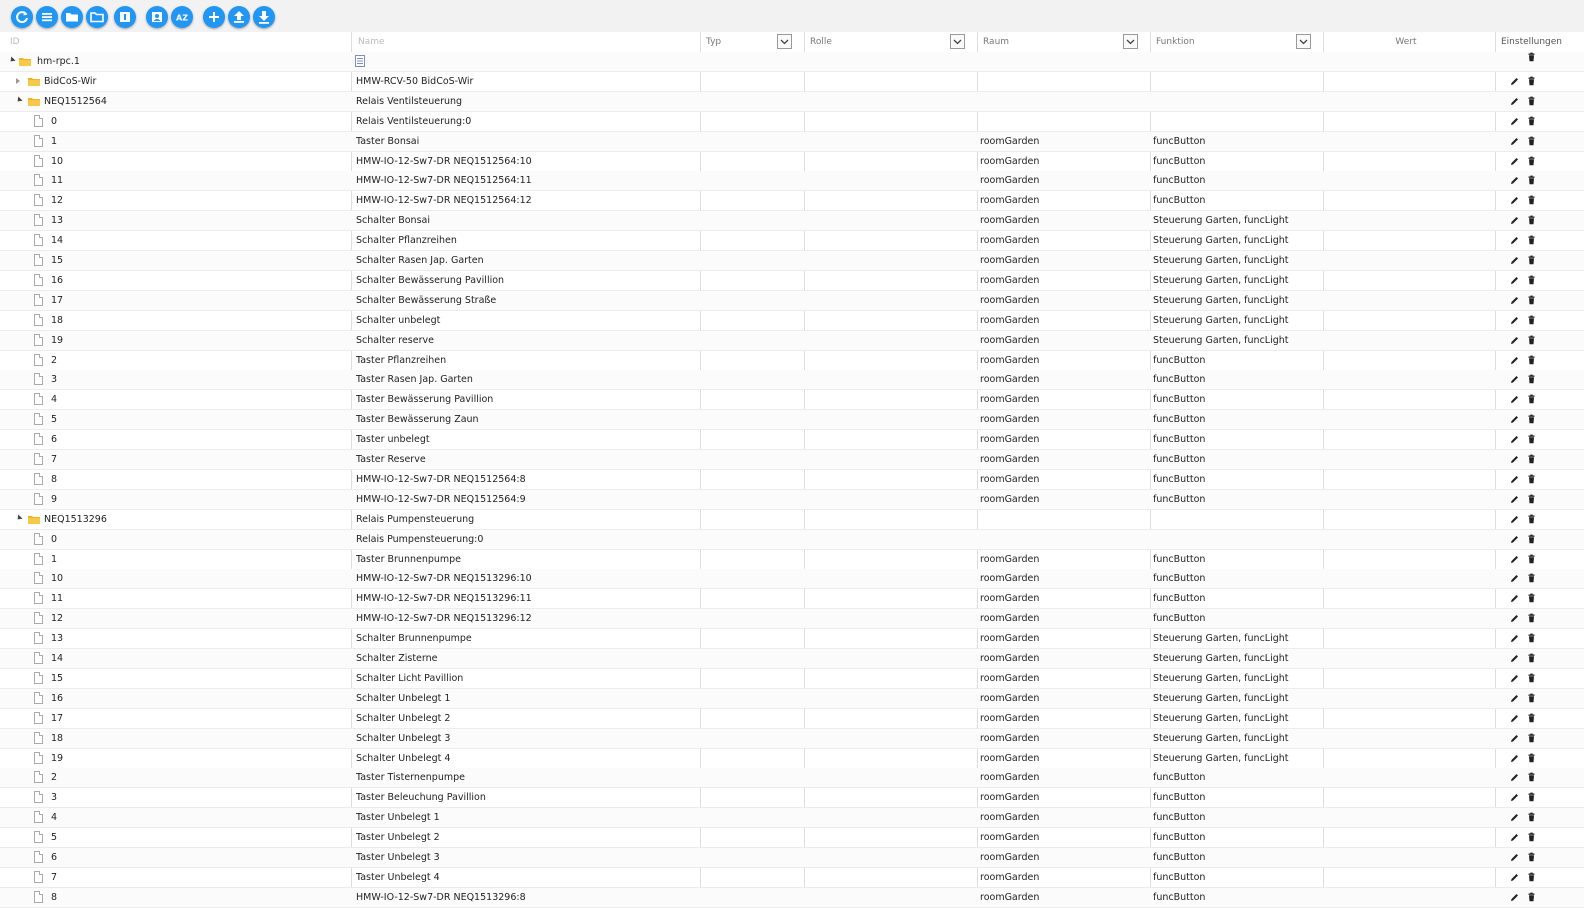 This screenshot has width=1584, height=908. I want to click on name-cell: Taster Pflanzreihen, so click(526, 360).